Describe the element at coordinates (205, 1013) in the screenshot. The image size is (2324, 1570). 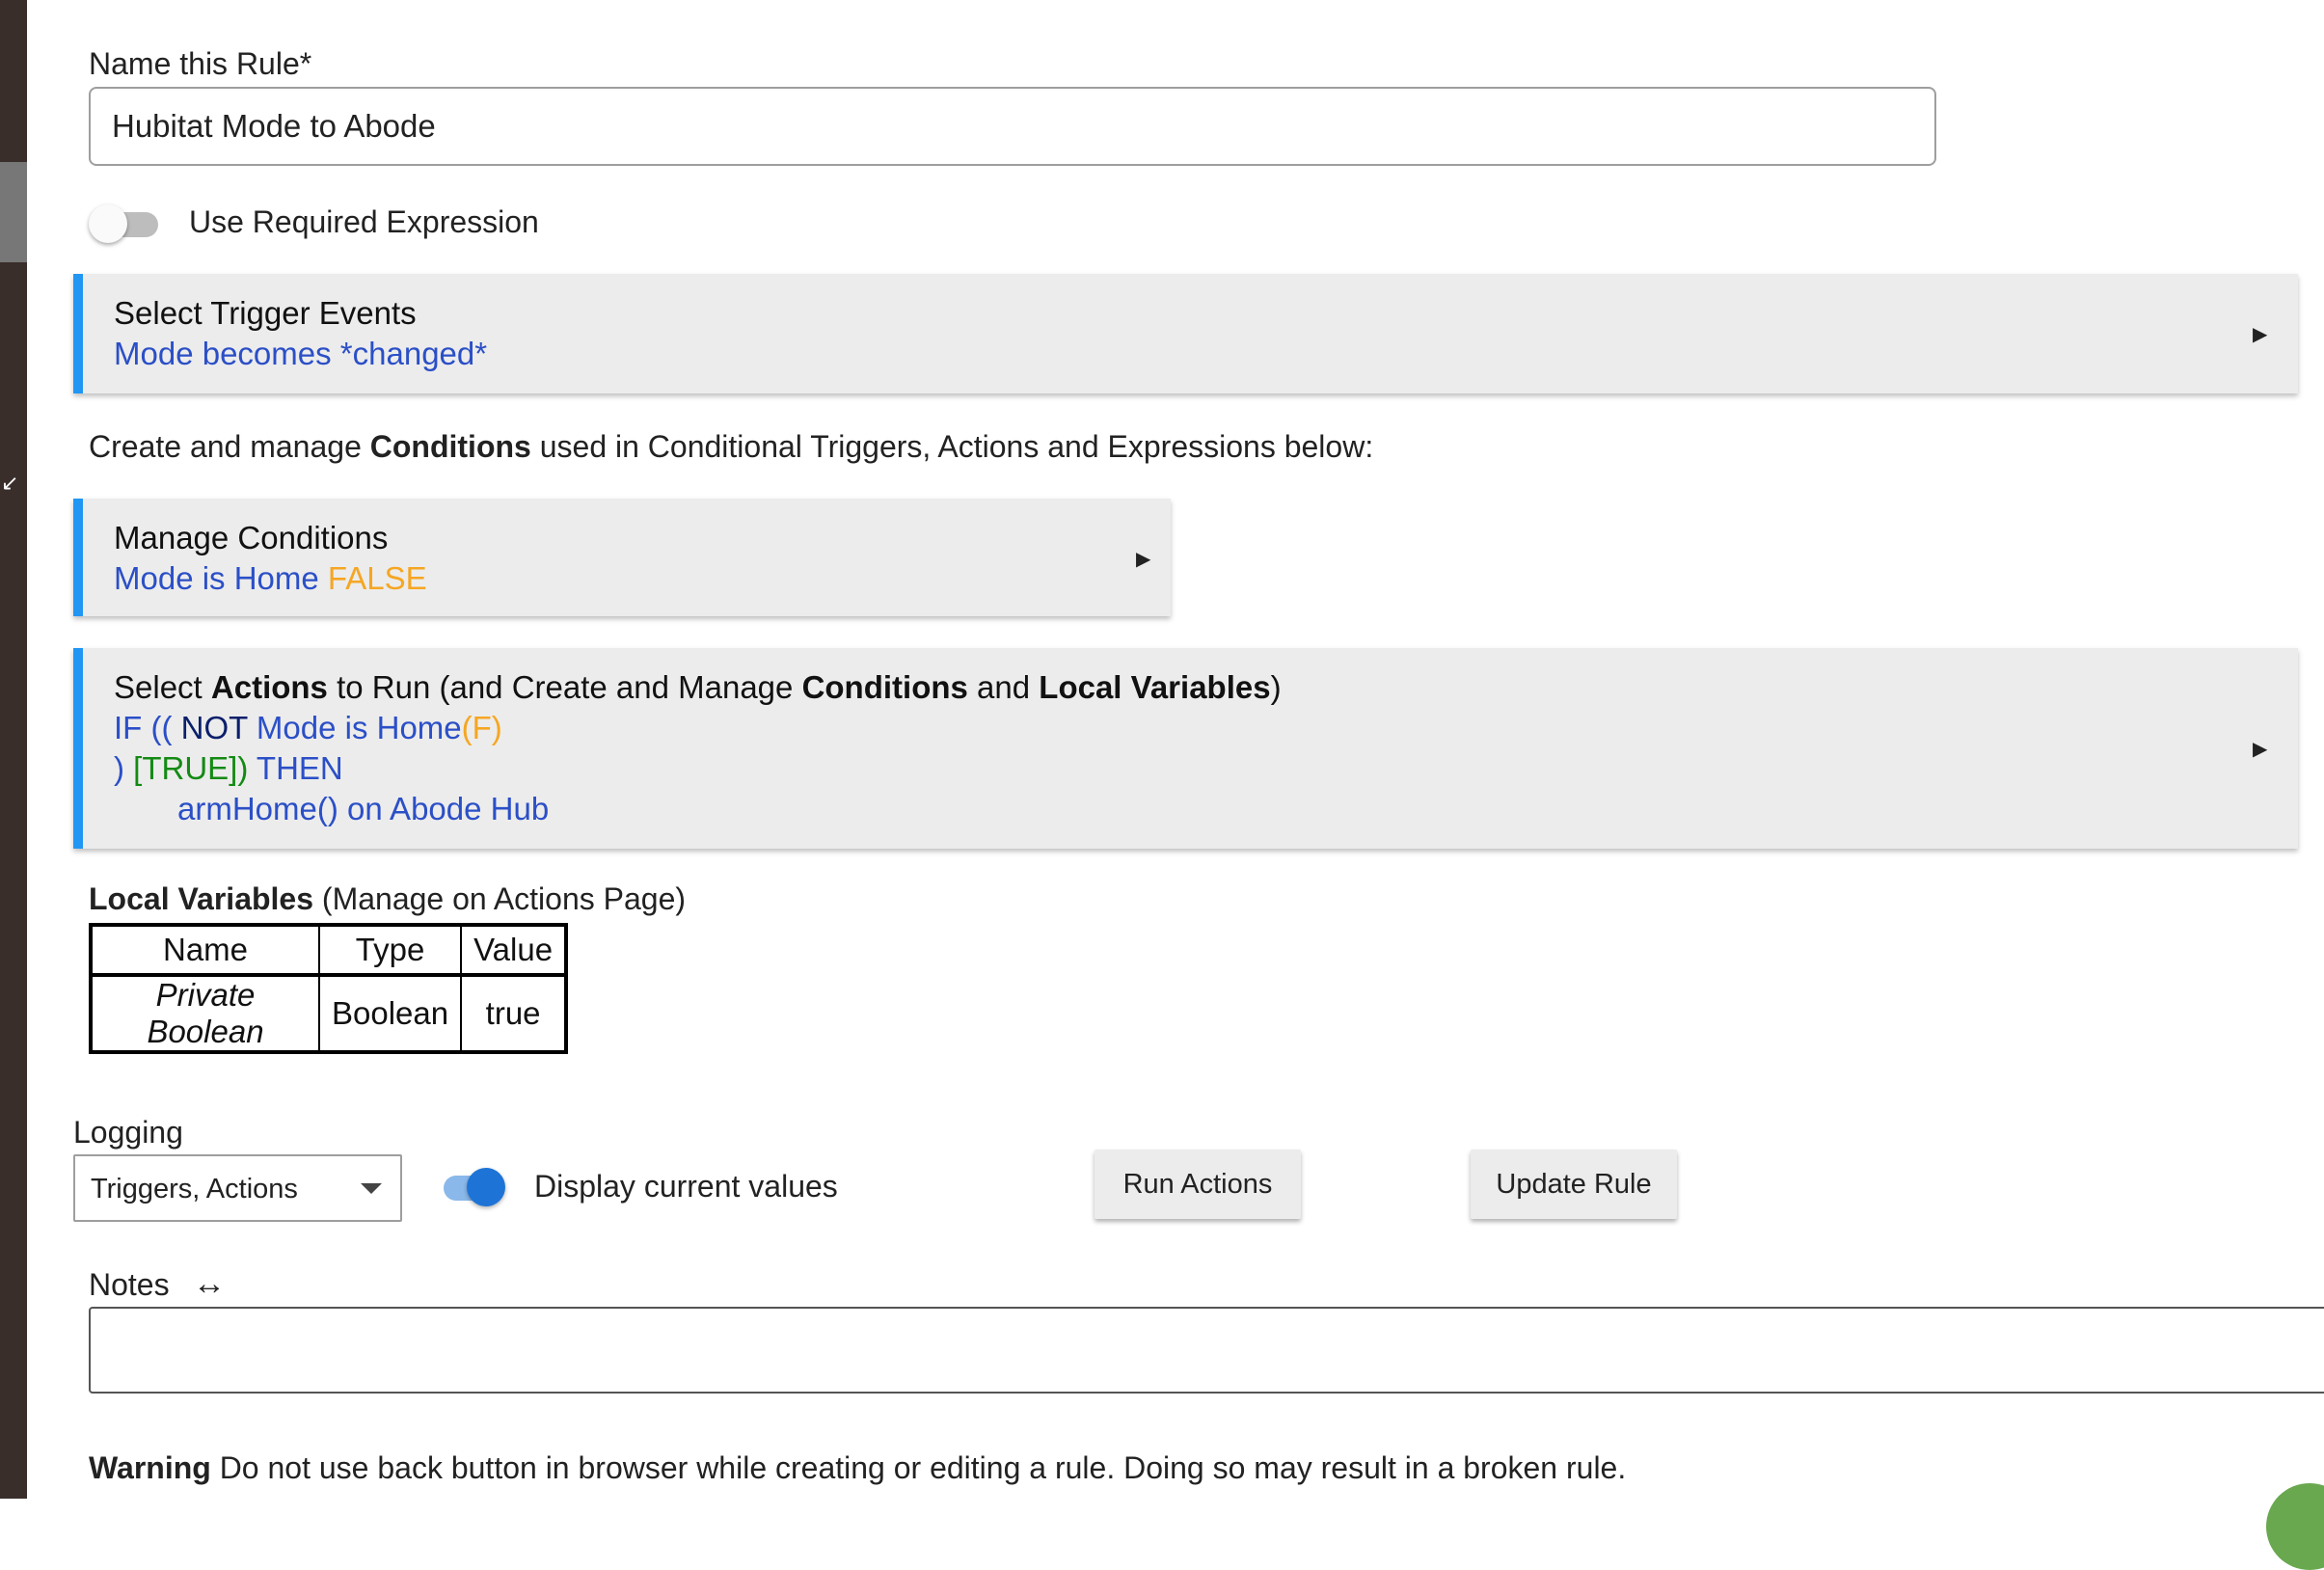
I see `variable-name-cell: Private Boolean` at that location.